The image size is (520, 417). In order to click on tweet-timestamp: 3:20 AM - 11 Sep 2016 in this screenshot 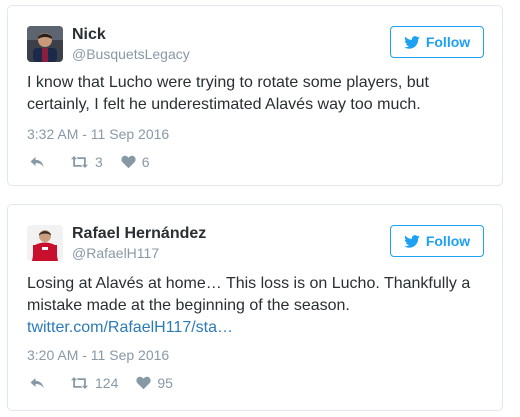, I will do `click(98, 355)`.